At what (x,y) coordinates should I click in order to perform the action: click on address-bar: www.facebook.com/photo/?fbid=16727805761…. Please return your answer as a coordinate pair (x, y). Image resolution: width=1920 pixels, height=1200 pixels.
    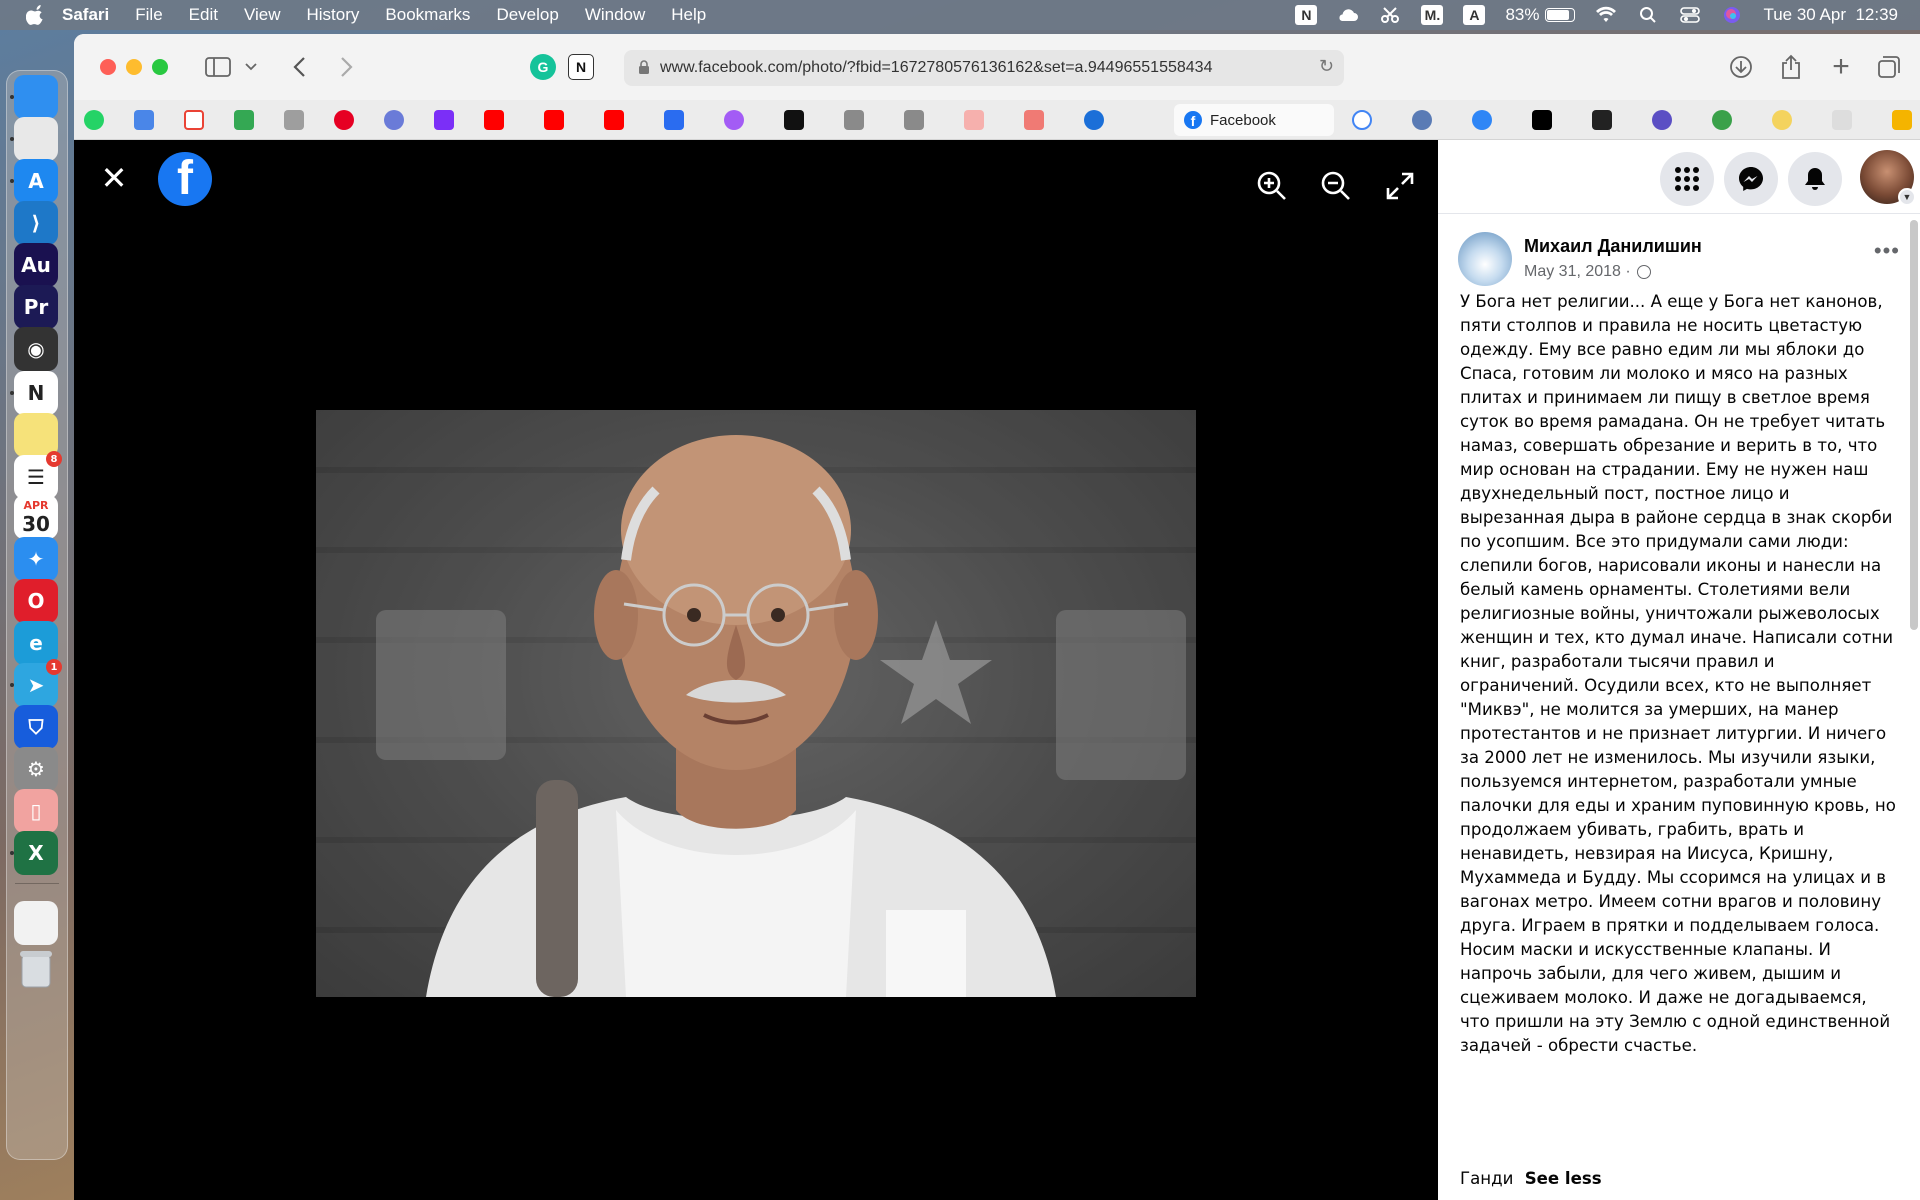
    Looking at the image, I should click on (984, 68).